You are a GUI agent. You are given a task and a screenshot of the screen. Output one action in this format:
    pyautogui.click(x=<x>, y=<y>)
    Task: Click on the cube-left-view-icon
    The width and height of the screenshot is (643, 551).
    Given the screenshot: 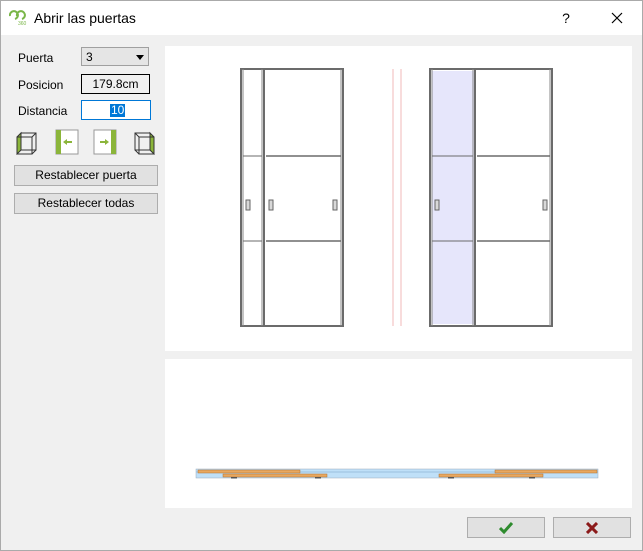 What is the action you would take?
    pyautogui.click(x=28, y=142)
    